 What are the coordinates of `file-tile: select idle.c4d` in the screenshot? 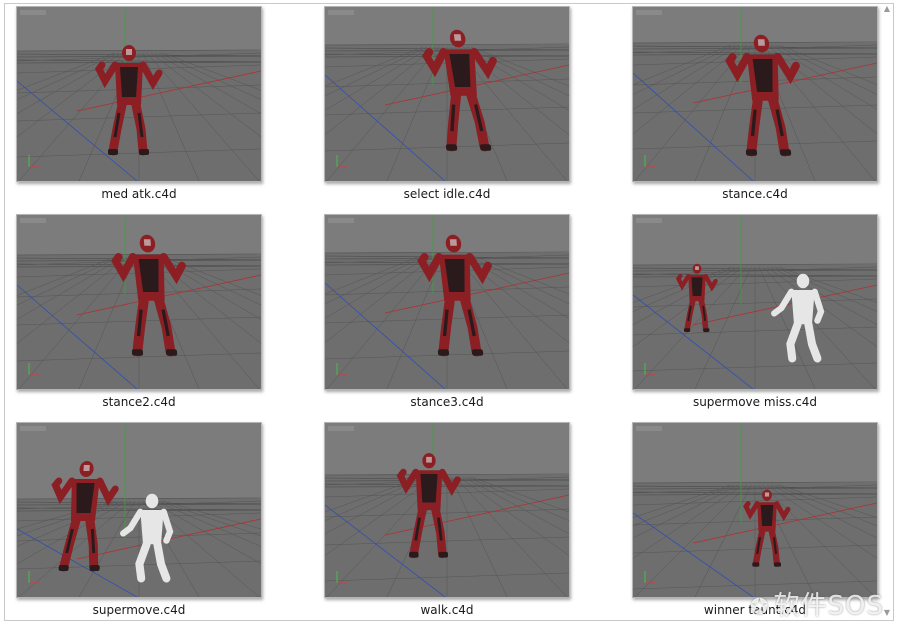 It's located at (447, 106).